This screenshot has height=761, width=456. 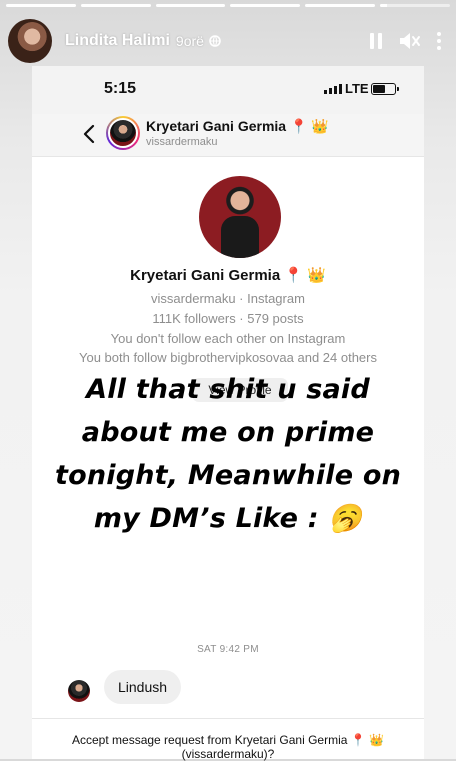 What do you see at coordinates (215, 41) in the screenshot?
I see `story-globe-icon` at bounding box center [215, 41].